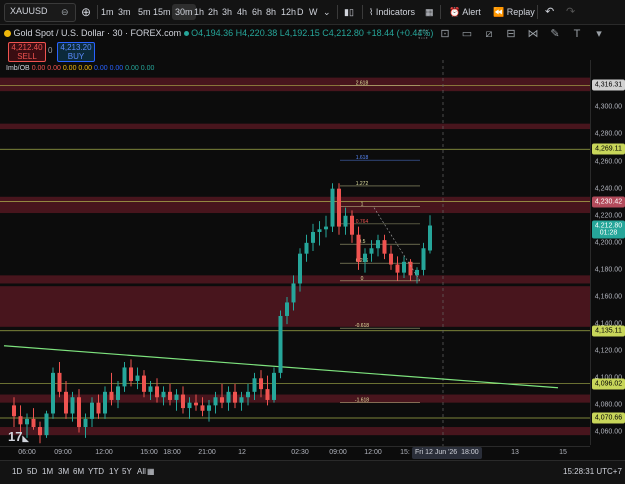 The width and height of the screenshot is (625, 484). What do you see at coordinates (514, 12) in the screenshot?
I see `replay-button: ⏪ Replay` at bounding box center [514, 12].